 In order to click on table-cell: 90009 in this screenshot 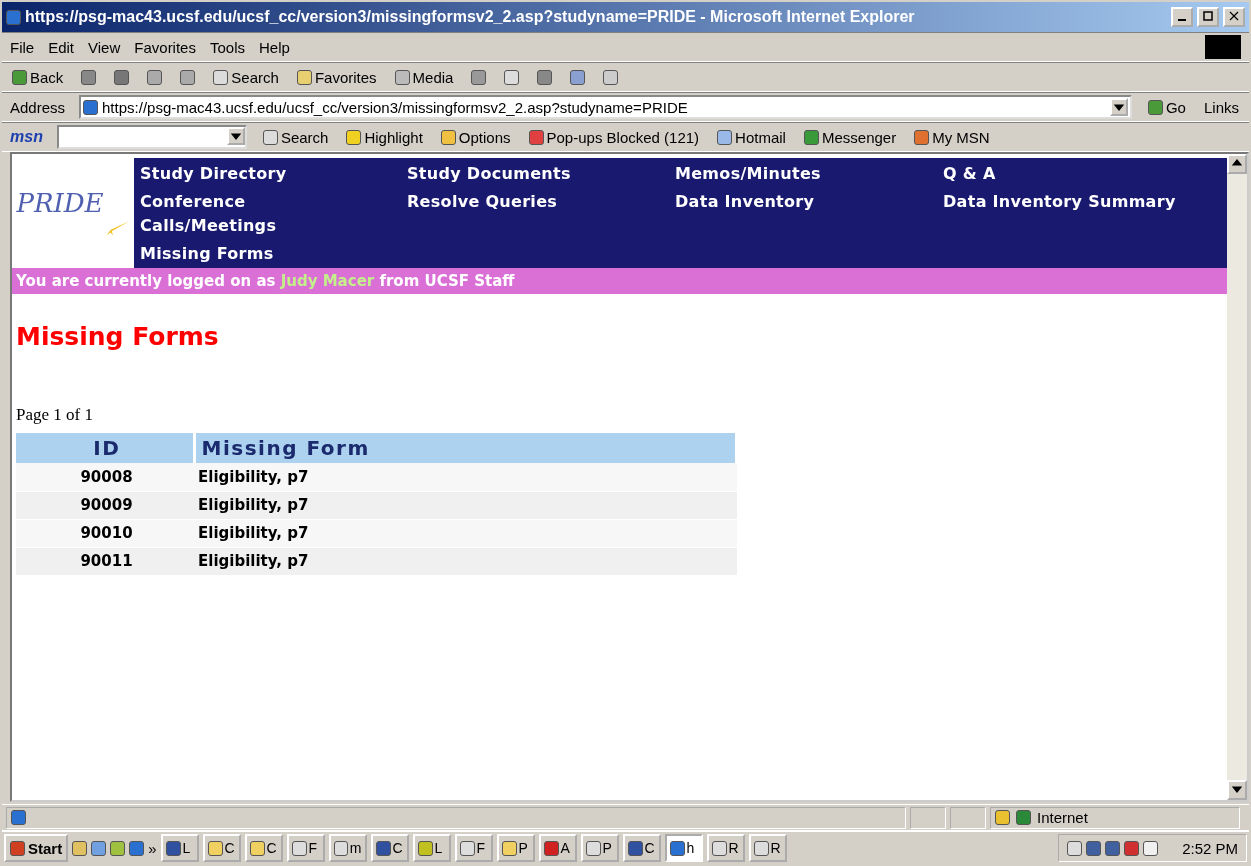, I will do `click(105, 505)`.